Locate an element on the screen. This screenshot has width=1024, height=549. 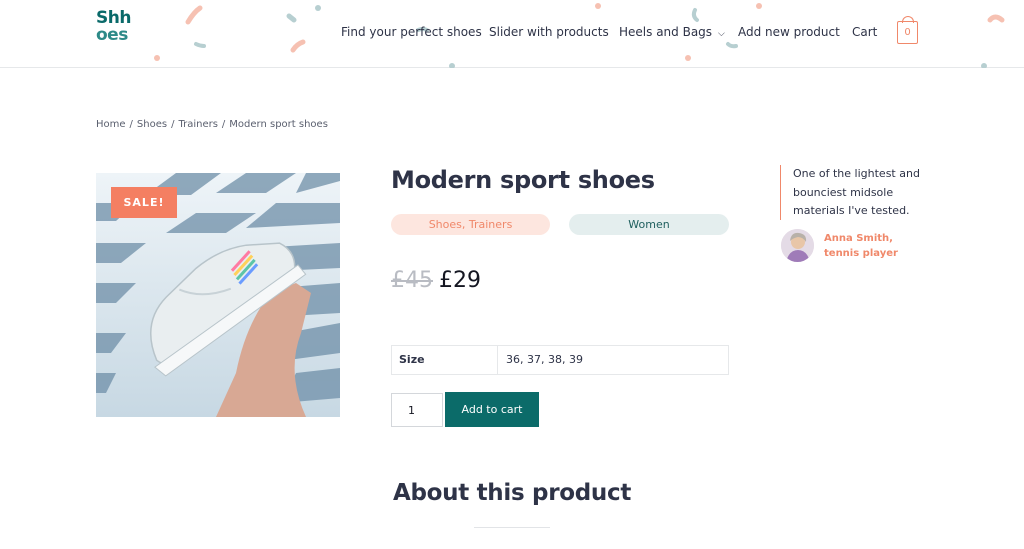
nav-item-find-shoes: Find your perfect shoes is located at coordinates (411, 32).